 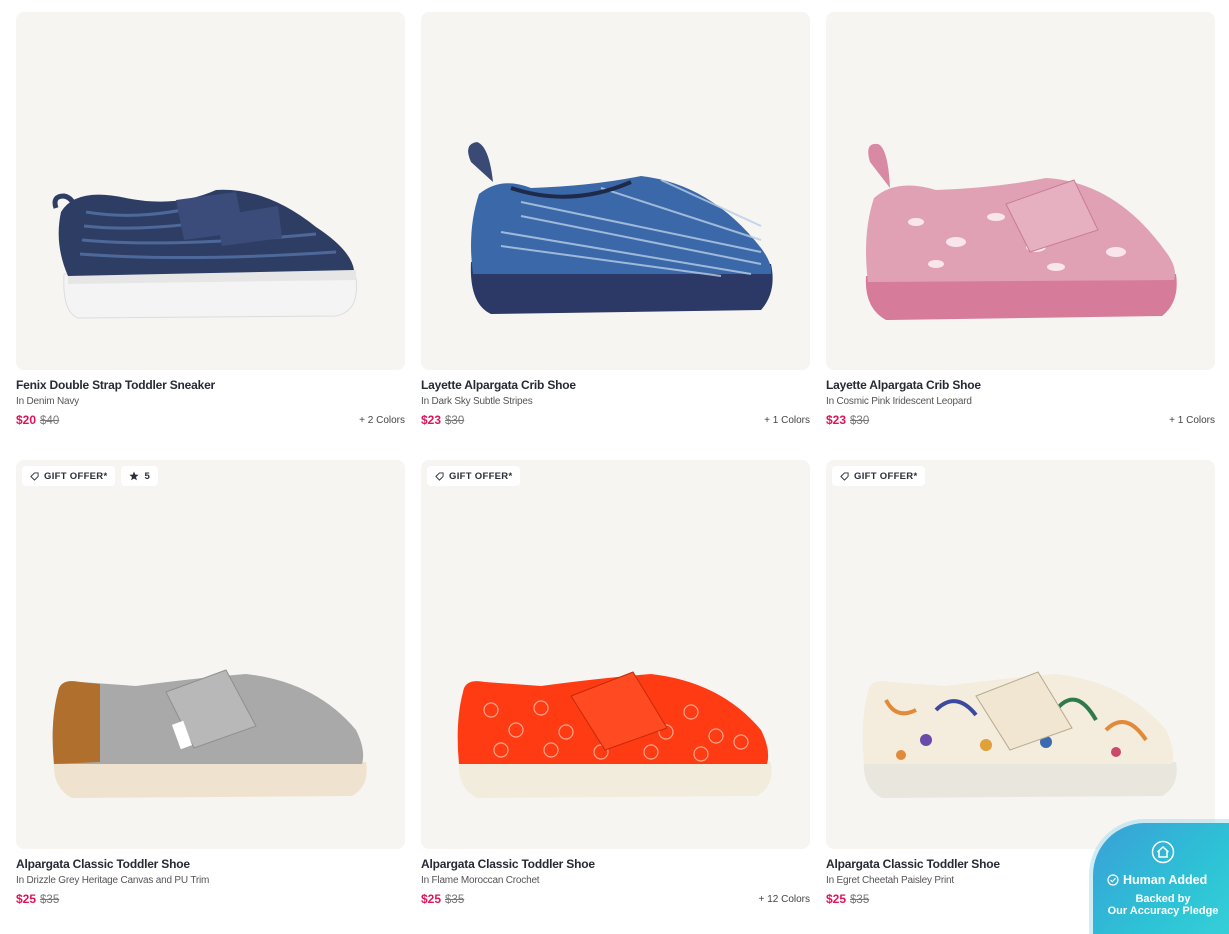 I want to click on more-colors: + 2 Colors, so click(x=382, y=420).